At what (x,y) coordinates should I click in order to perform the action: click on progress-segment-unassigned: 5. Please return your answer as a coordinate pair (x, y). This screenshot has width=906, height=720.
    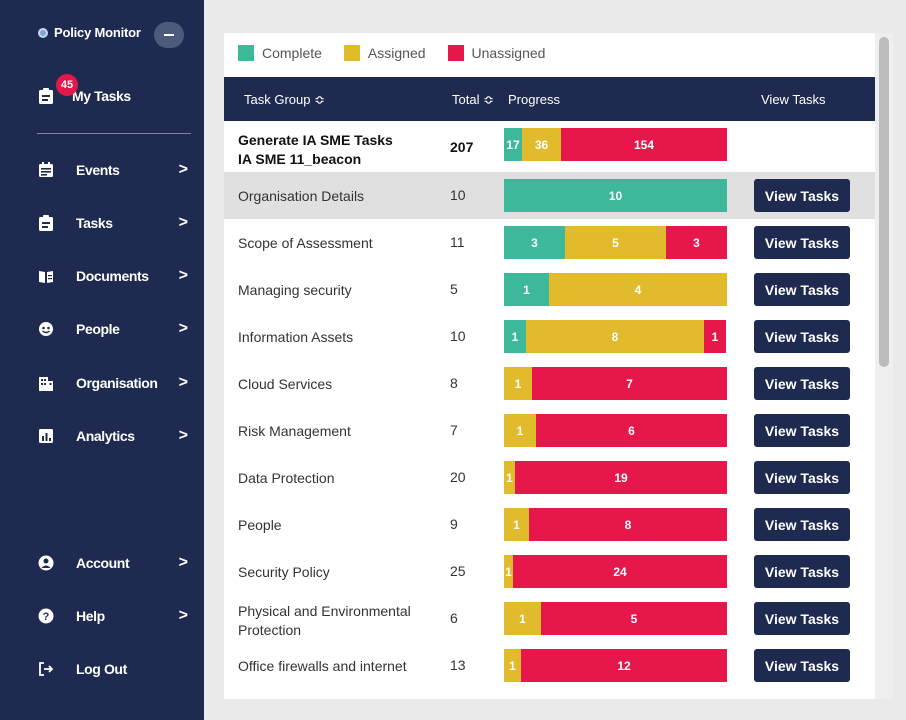
    Looking at the image, I should click on (634, 618).